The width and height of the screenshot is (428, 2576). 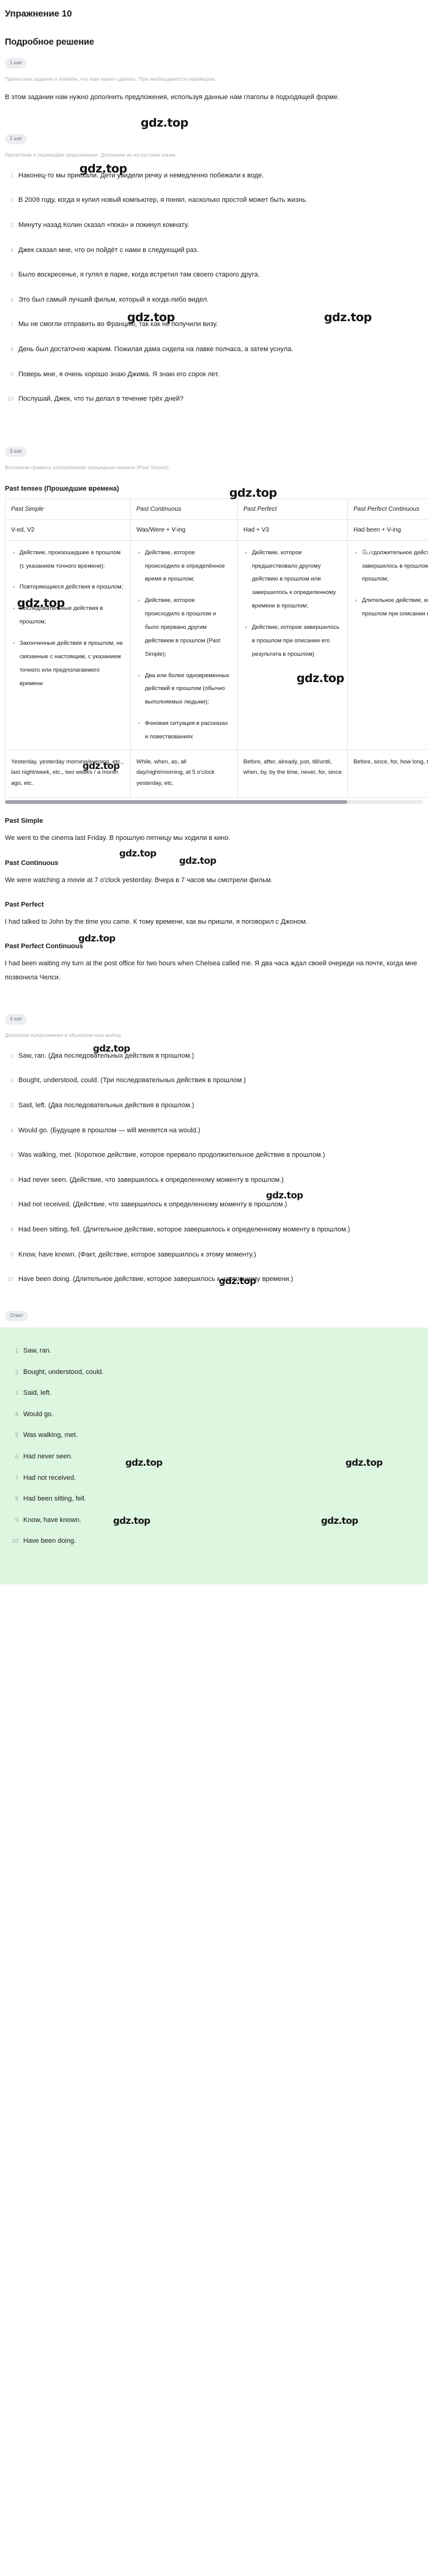 I want to click on step-badge-3: 3 шаг, so click(x=16, y=452).